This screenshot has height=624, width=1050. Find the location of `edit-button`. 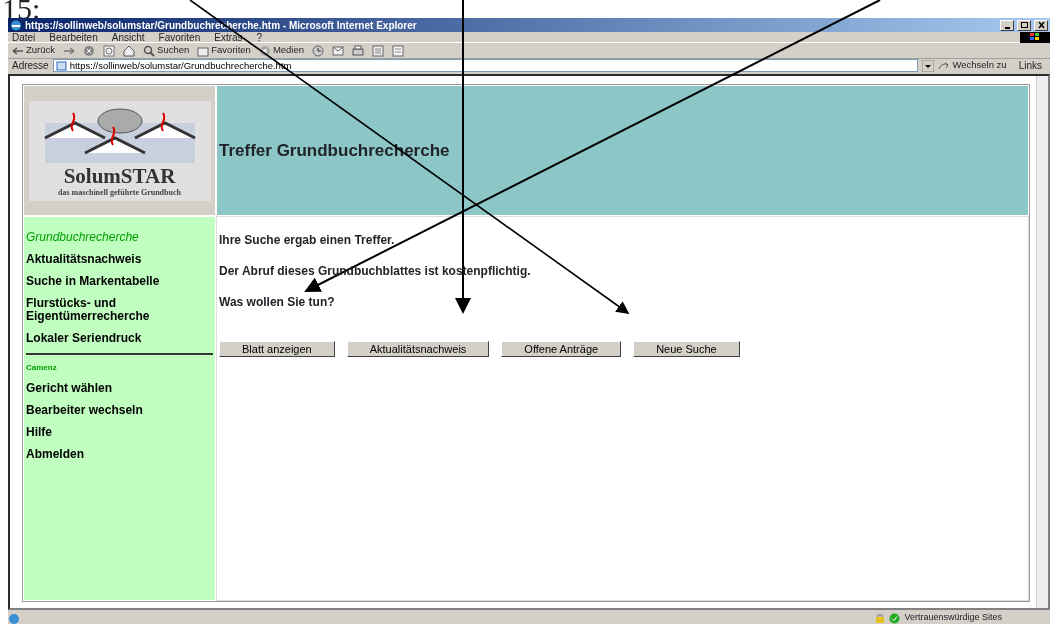

edit-button is located at coordinates (378, 50).